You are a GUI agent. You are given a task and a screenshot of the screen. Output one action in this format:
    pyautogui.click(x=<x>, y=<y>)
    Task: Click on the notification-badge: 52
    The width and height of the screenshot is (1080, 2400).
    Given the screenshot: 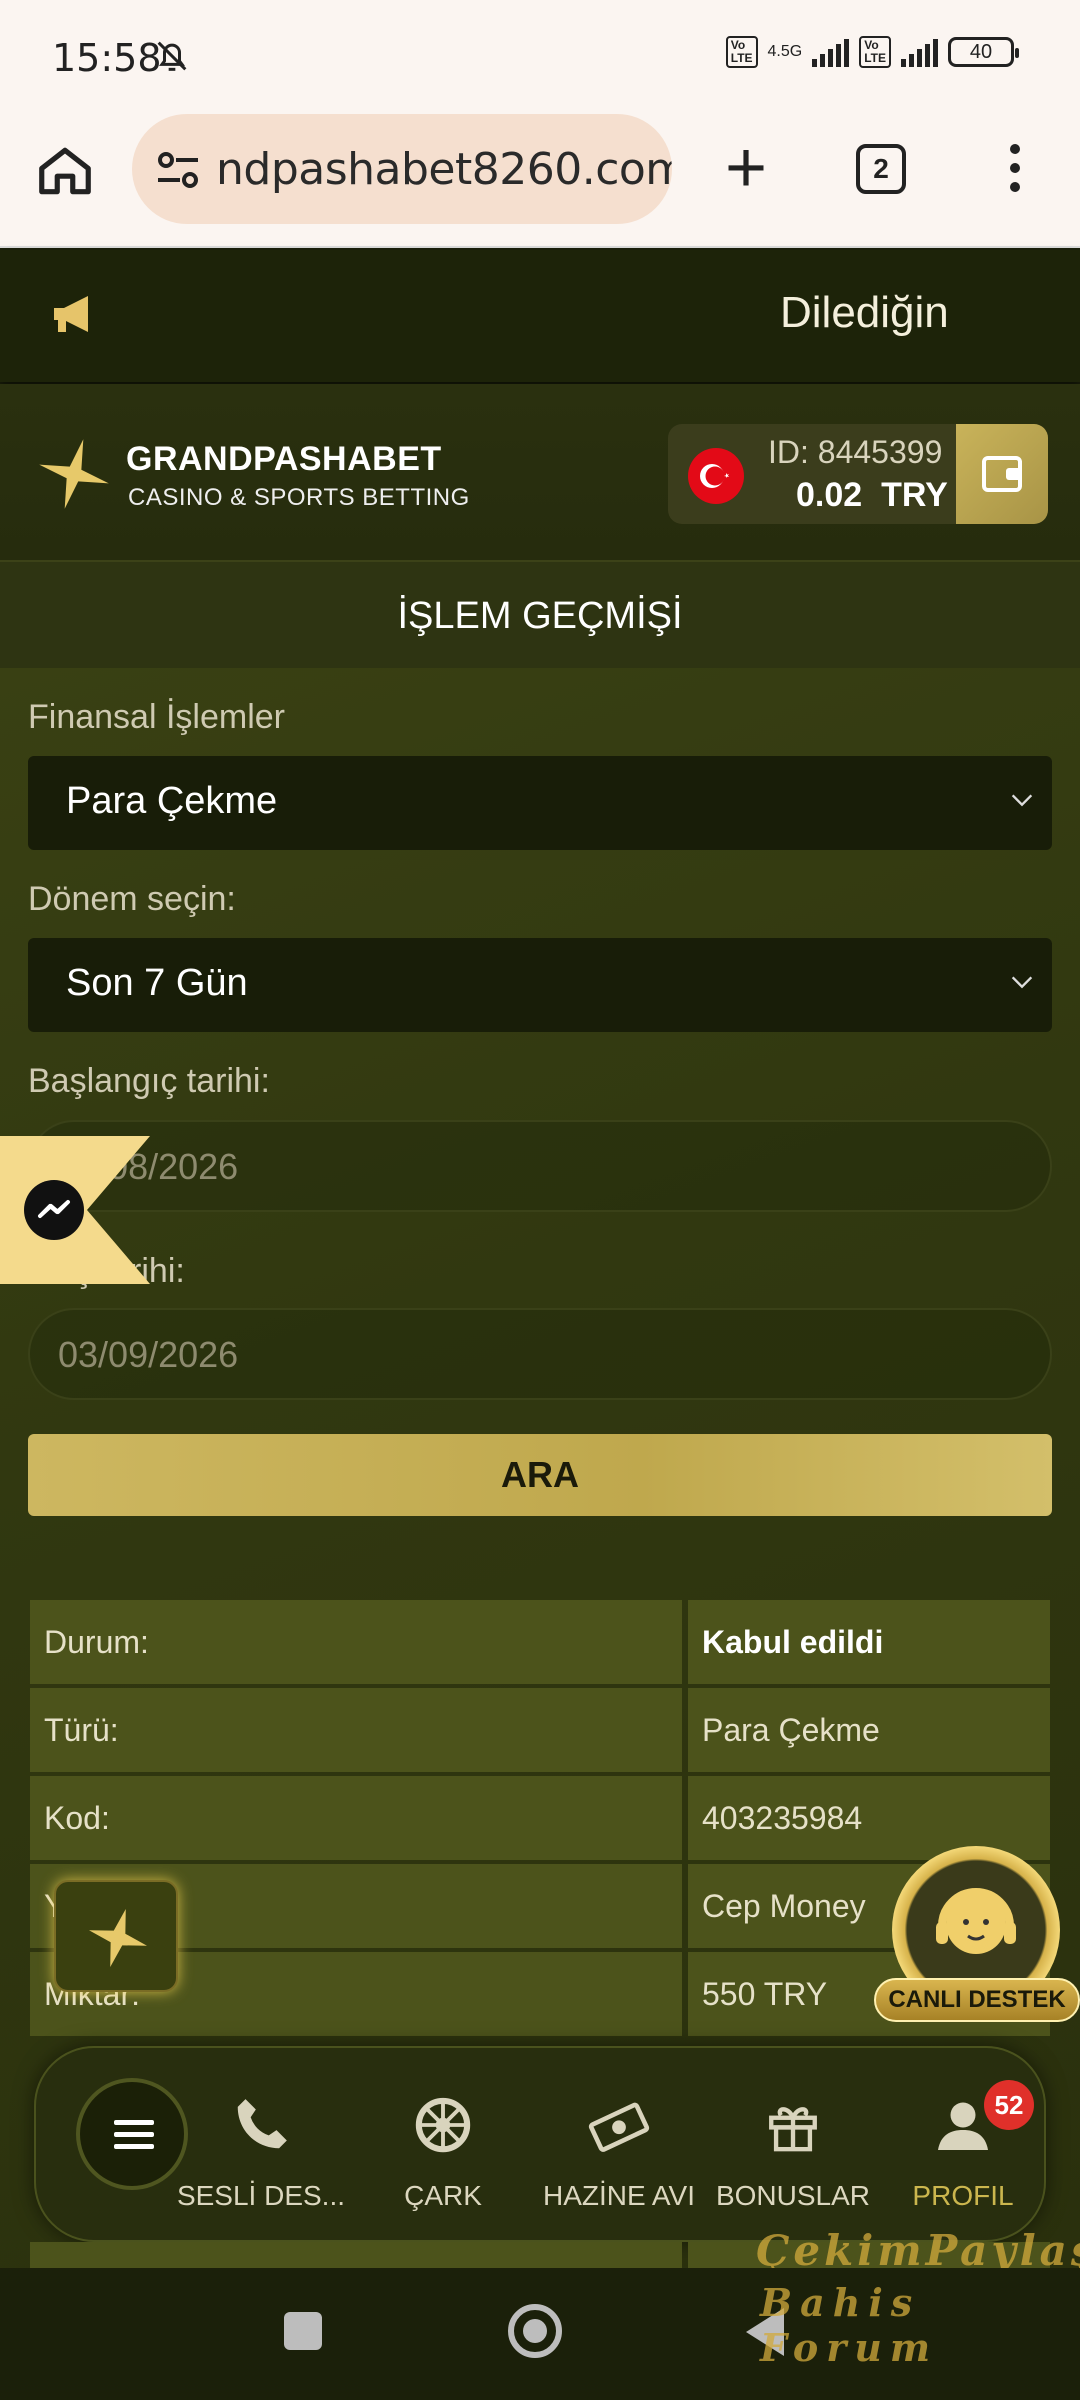 What is the action you would take?
    pyautogui.click(x=1009, y=2105)
    